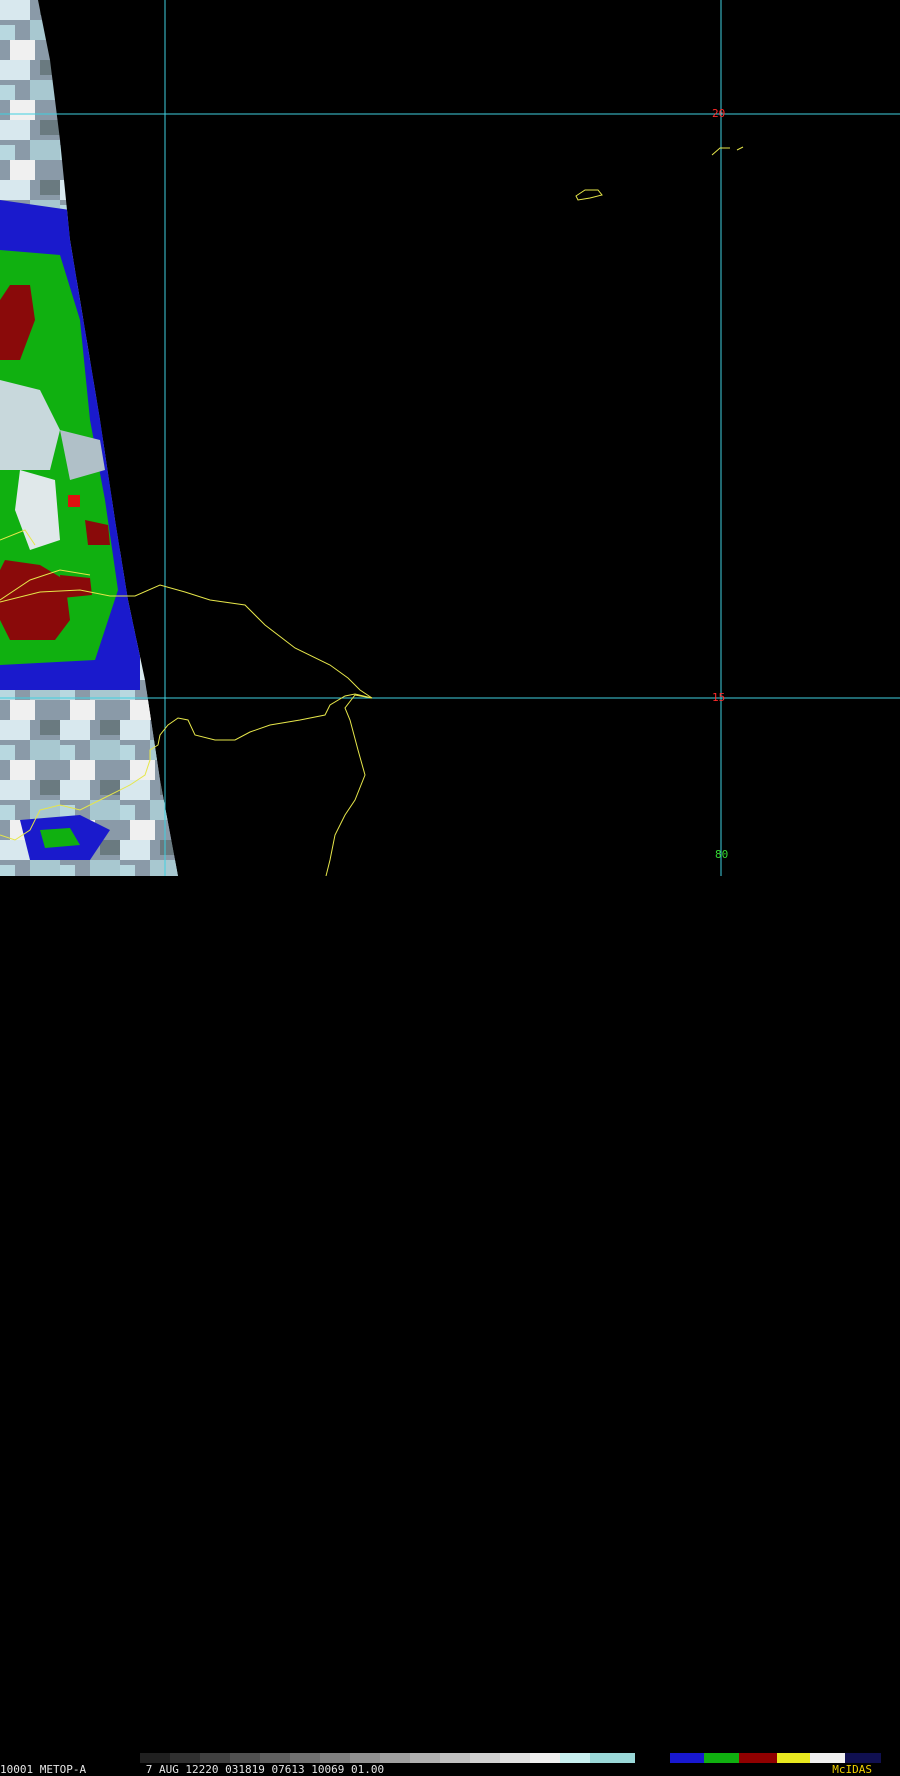 The image size is (900, 1776). What do you see at coordinates (852, 1769) in the screenshot?
I see `mcidas-brand: McIDAS` at bounding box center [852, 1769].